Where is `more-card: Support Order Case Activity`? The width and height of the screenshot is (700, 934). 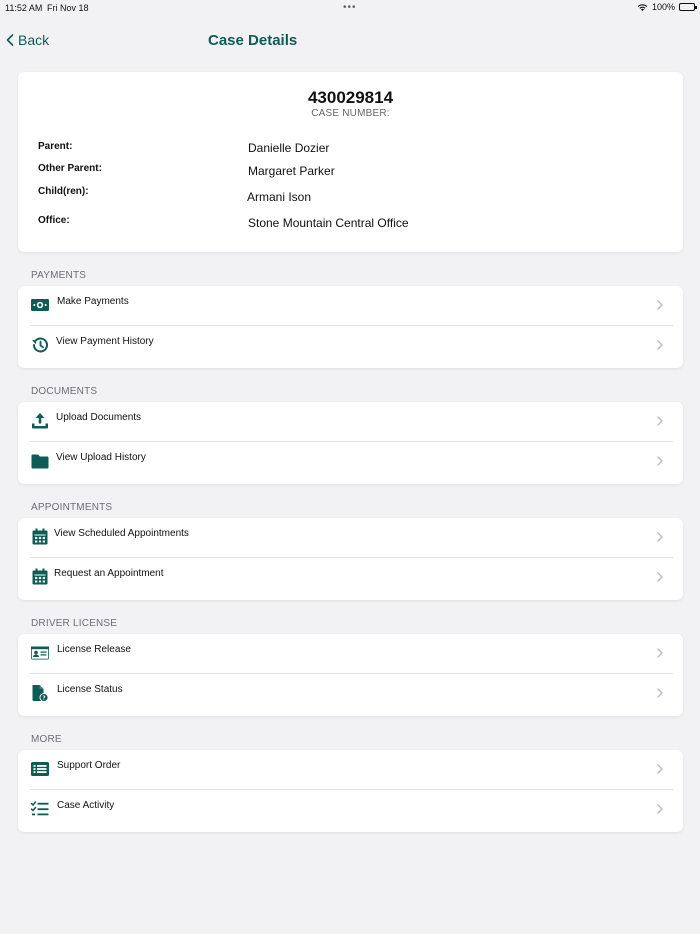
more-card: Support Order Case Activity is located at coordinates (350, 791).